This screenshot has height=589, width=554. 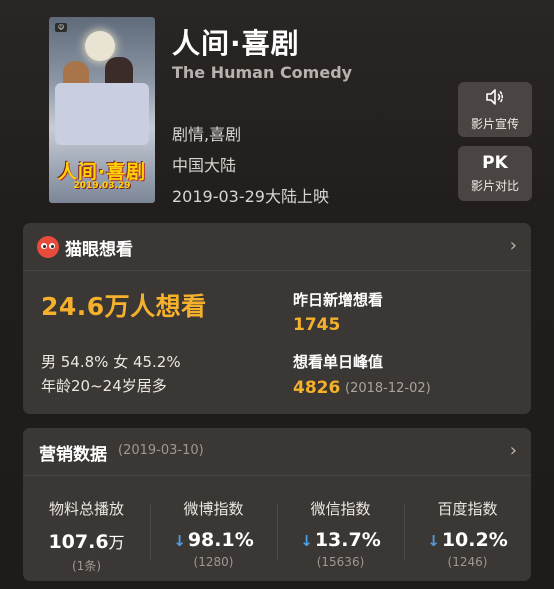 I want to click on want-total: 24.6万人想看, so click(x=124, y=306).